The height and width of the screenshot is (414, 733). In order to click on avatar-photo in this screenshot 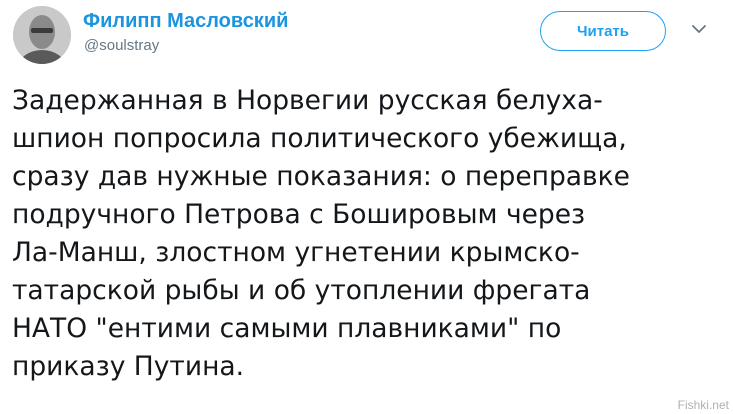, I will do `click(42, 35)`.